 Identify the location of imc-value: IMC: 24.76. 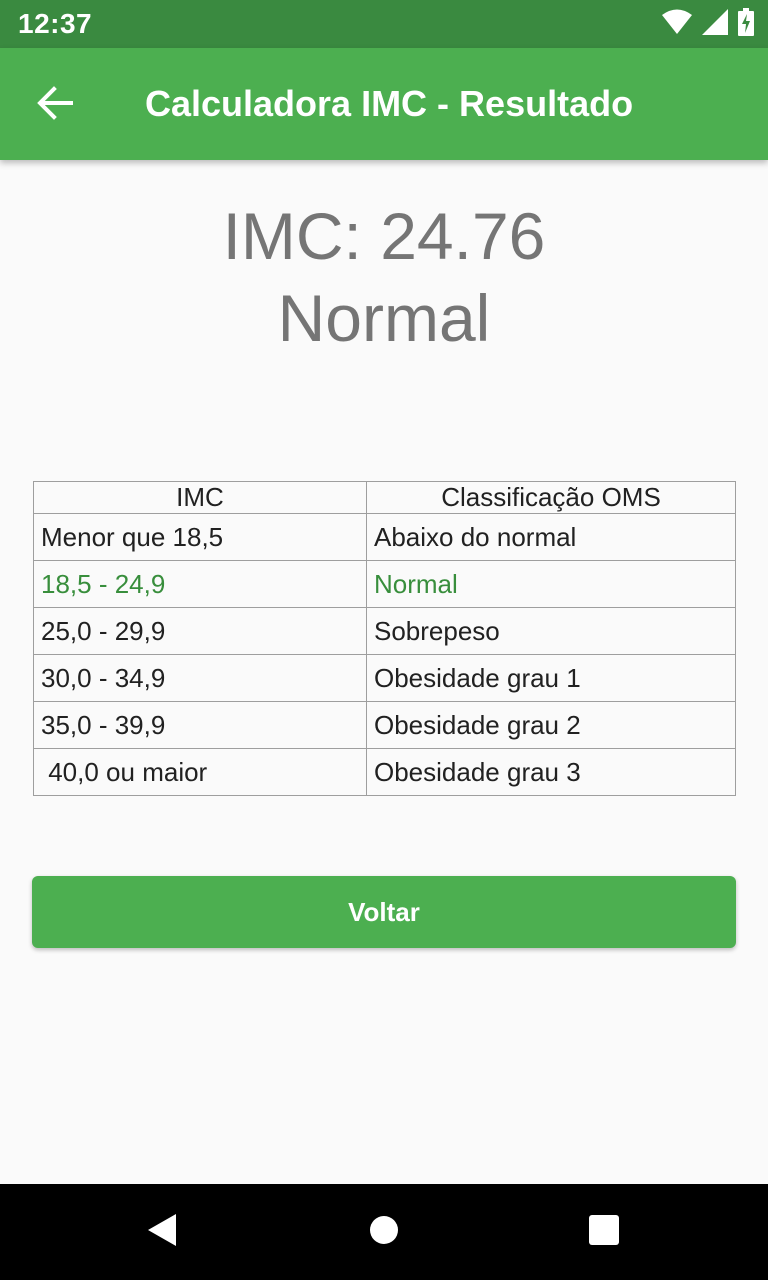
(384, 236).